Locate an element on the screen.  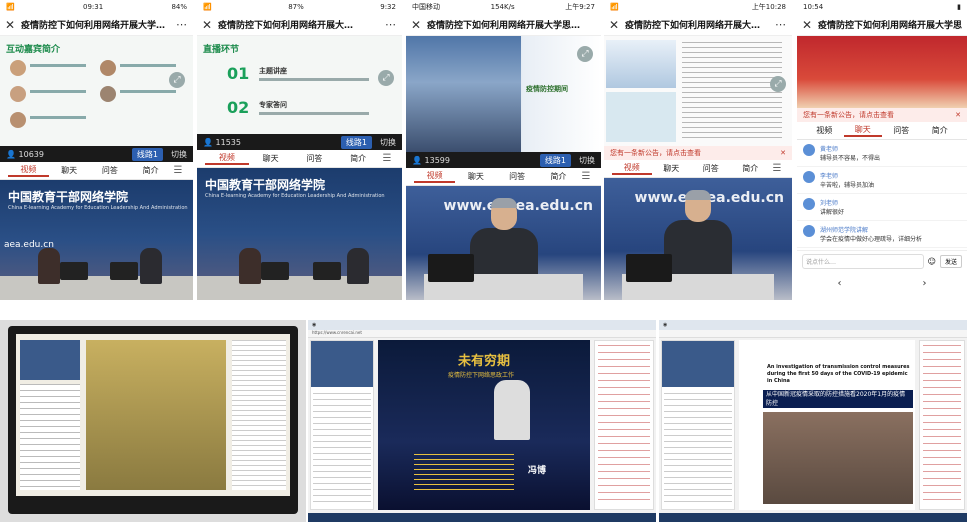
status-bar: 📶 87% 9:32 is located at coordinates (299, 7).